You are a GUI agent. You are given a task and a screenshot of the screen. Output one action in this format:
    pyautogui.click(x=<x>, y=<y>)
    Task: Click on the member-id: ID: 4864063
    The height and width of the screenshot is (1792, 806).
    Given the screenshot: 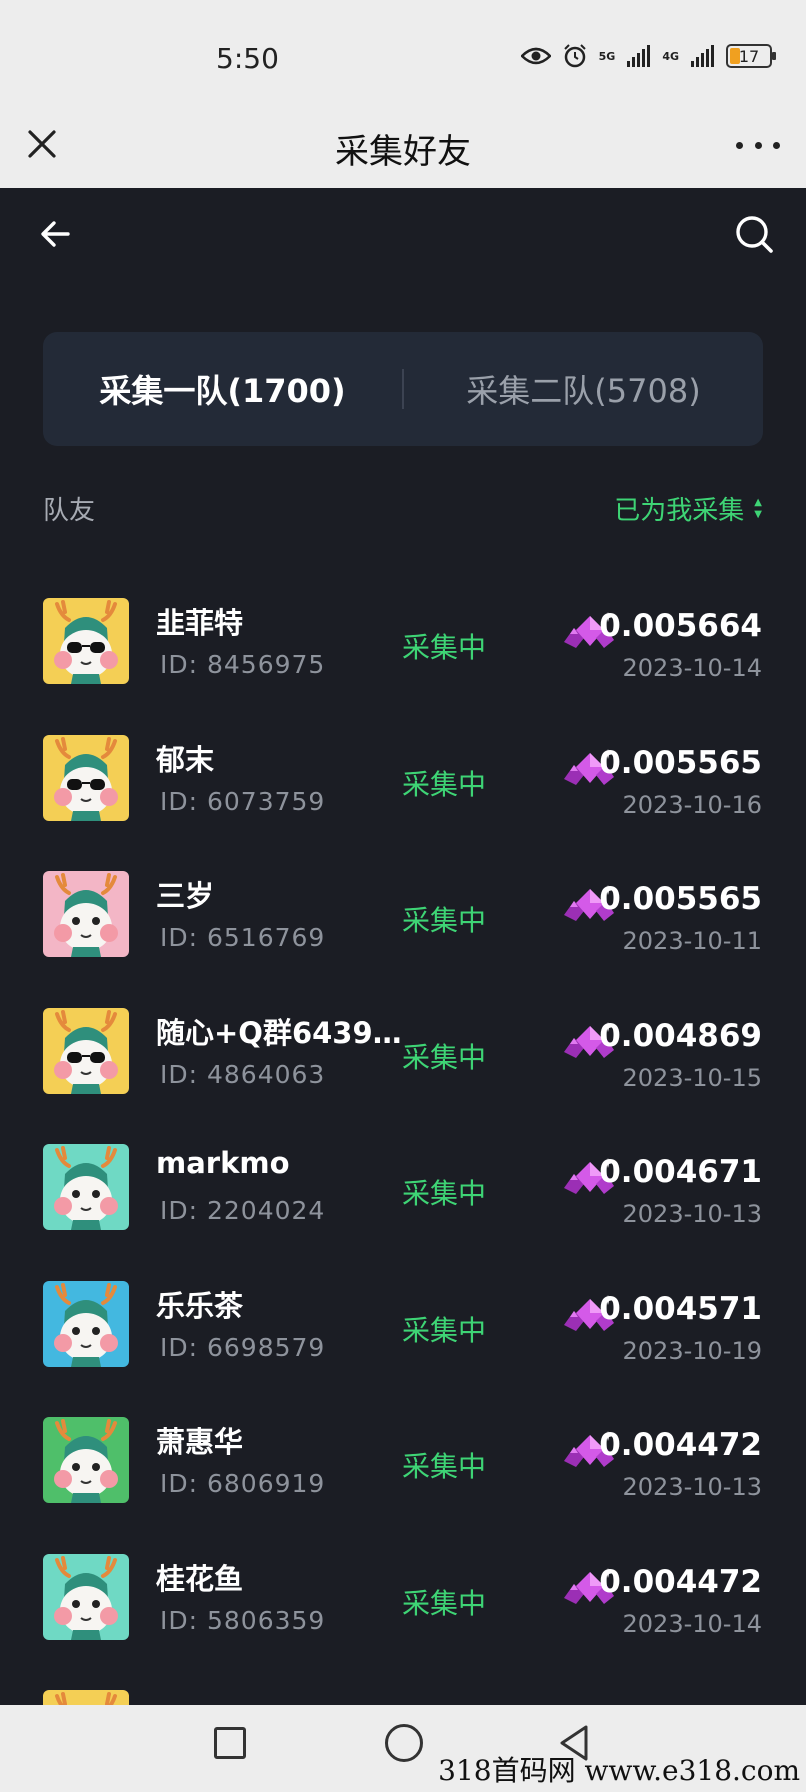 What is the action you would take?
    pyautogui.click(x=243, y=1074)
    